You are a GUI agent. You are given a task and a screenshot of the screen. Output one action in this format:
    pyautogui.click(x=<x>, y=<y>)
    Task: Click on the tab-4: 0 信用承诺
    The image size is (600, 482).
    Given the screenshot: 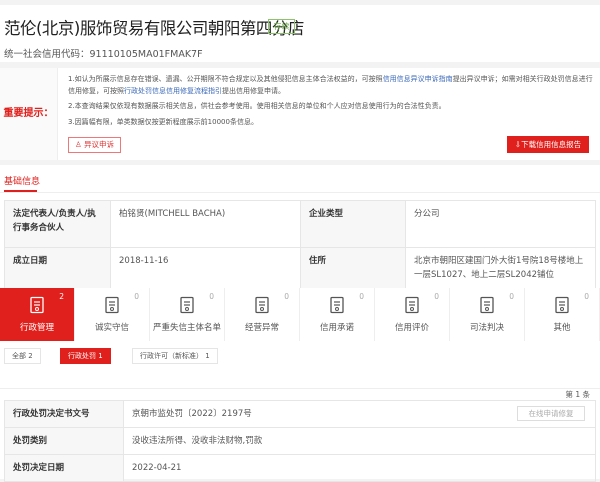 What is the action you would take?
    pyautogui.click(x=337, y=314)
    